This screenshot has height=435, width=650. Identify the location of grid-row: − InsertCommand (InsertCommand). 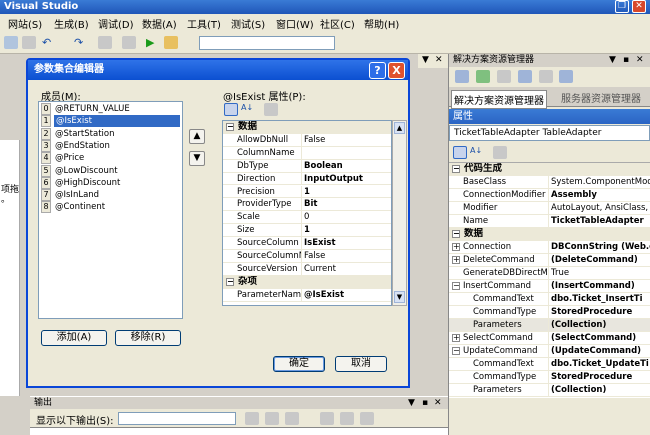
(549, 286).